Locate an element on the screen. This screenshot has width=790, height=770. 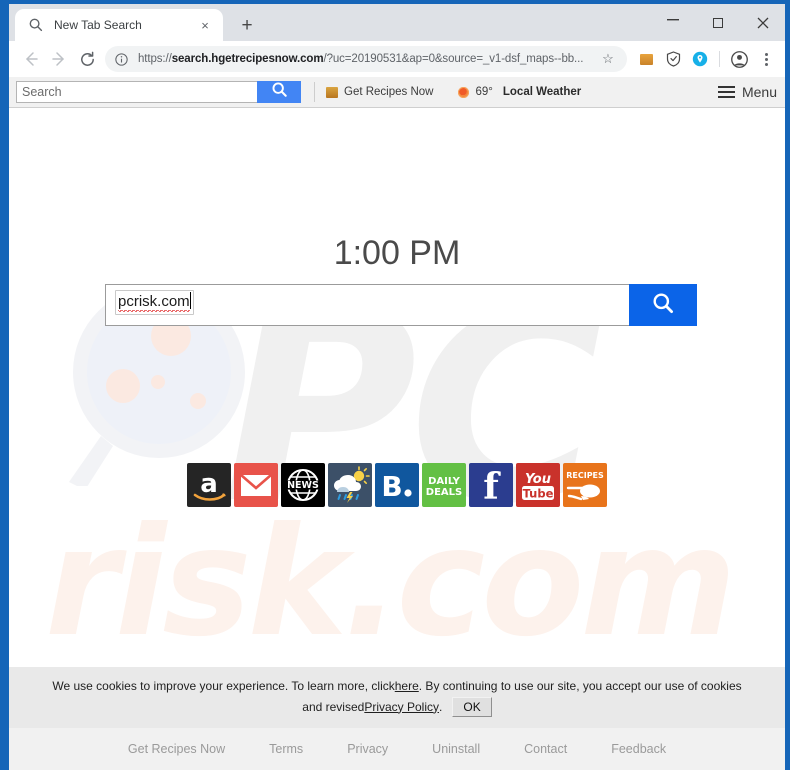
close-button is located at coordinates (762, 23).